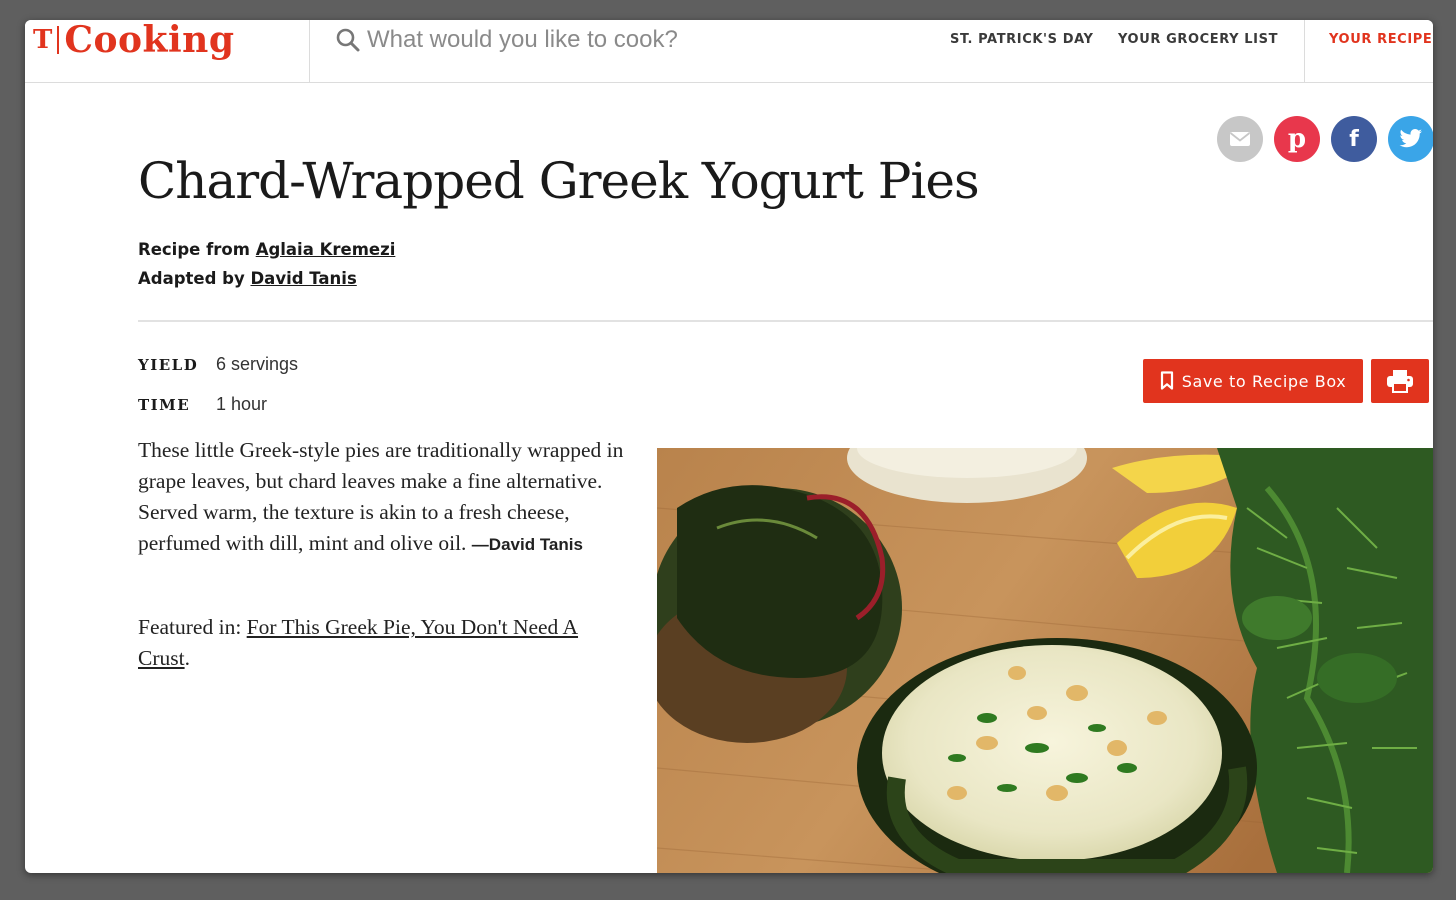  I want to click on section-divider, so click(785, 321).